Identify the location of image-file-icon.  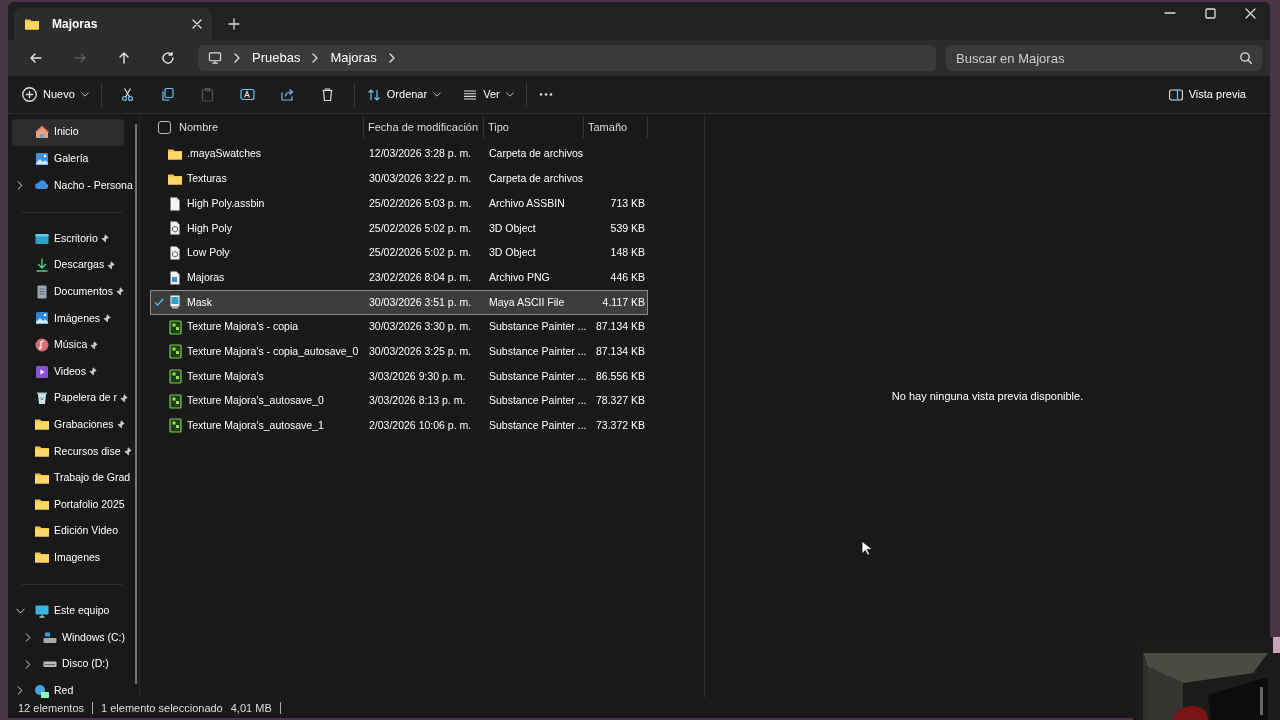
(175, 277).